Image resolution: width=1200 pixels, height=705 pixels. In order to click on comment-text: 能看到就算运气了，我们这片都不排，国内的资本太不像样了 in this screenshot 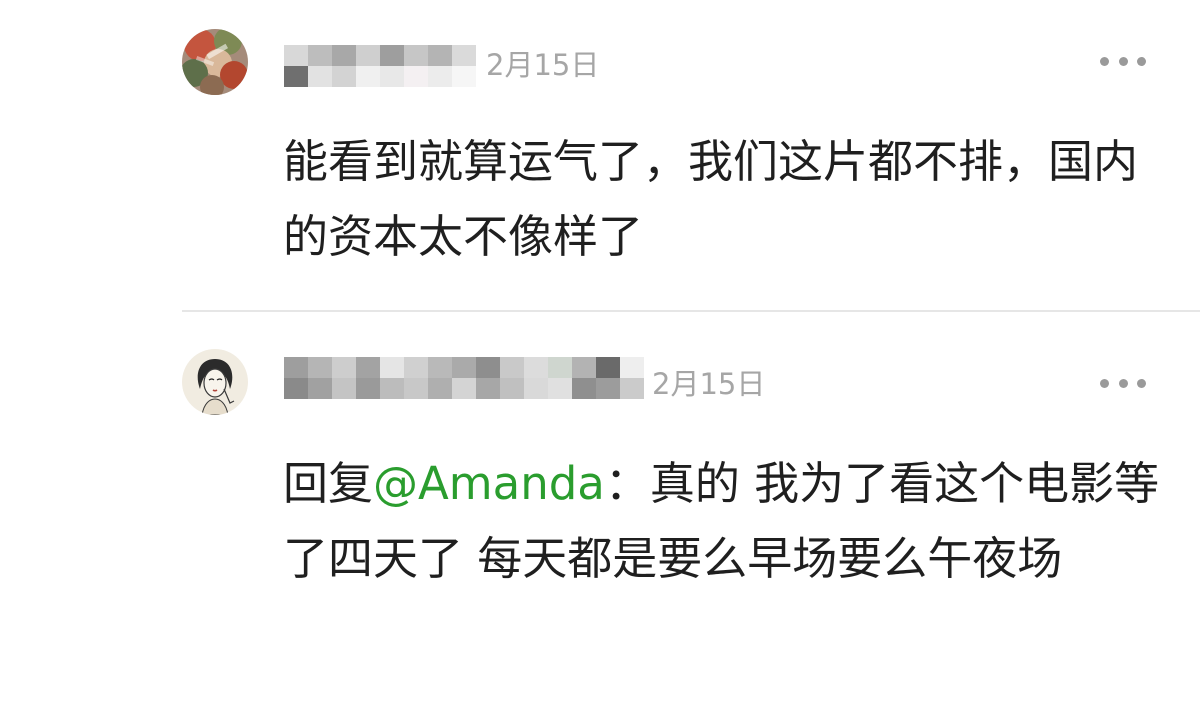, I will do `click(711, 199)`.